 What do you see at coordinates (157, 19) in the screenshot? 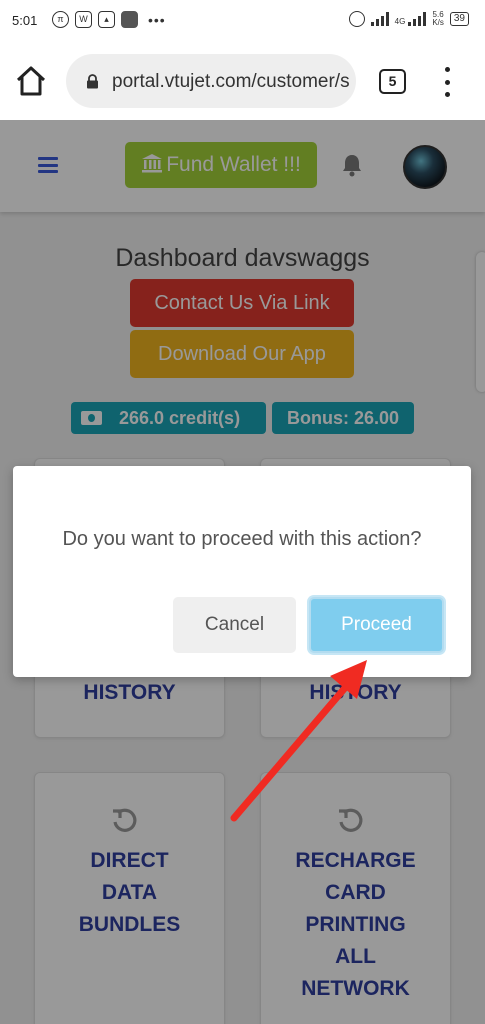
I see `overflow-dots: •••` at bounding box center [157, 19].